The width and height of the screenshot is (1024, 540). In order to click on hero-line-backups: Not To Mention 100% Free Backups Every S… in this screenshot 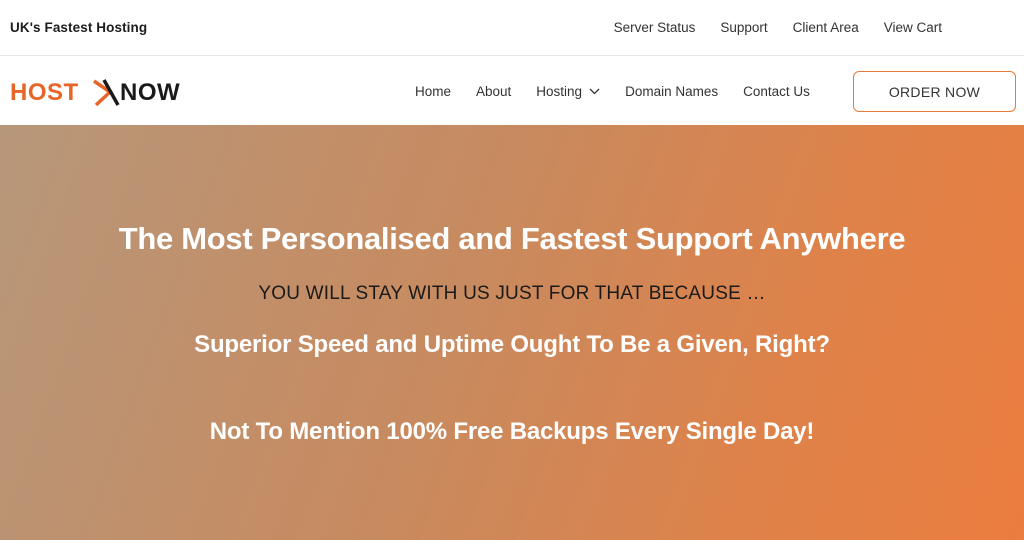, I will do `click(512, 431)`.